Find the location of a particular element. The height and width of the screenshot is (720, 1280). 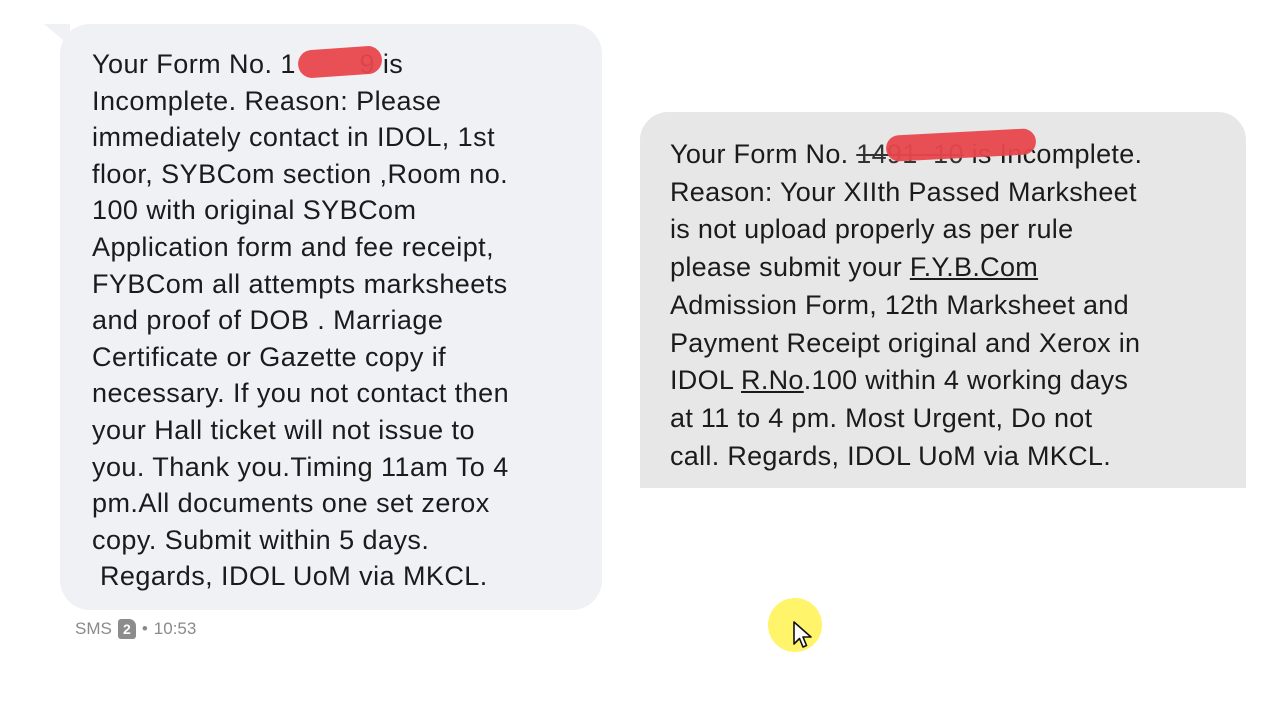

message-meta: SMS 2 • 10:53 is located at coordinates (135, 629).